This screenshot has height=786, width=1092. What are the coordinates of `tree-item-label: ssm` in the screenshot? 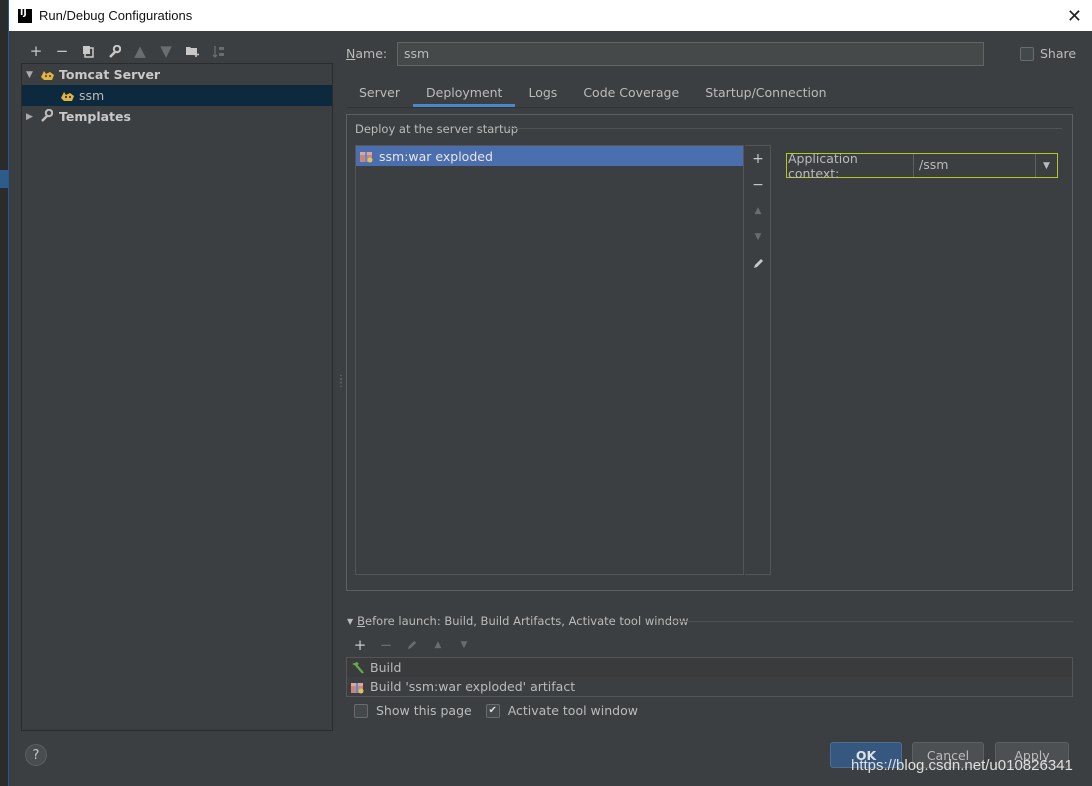 It's located at (92, 95).